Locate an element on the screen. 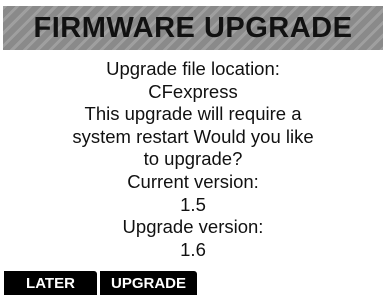  button-row: LATER UPGRADE is located at coordinates (193, 284).